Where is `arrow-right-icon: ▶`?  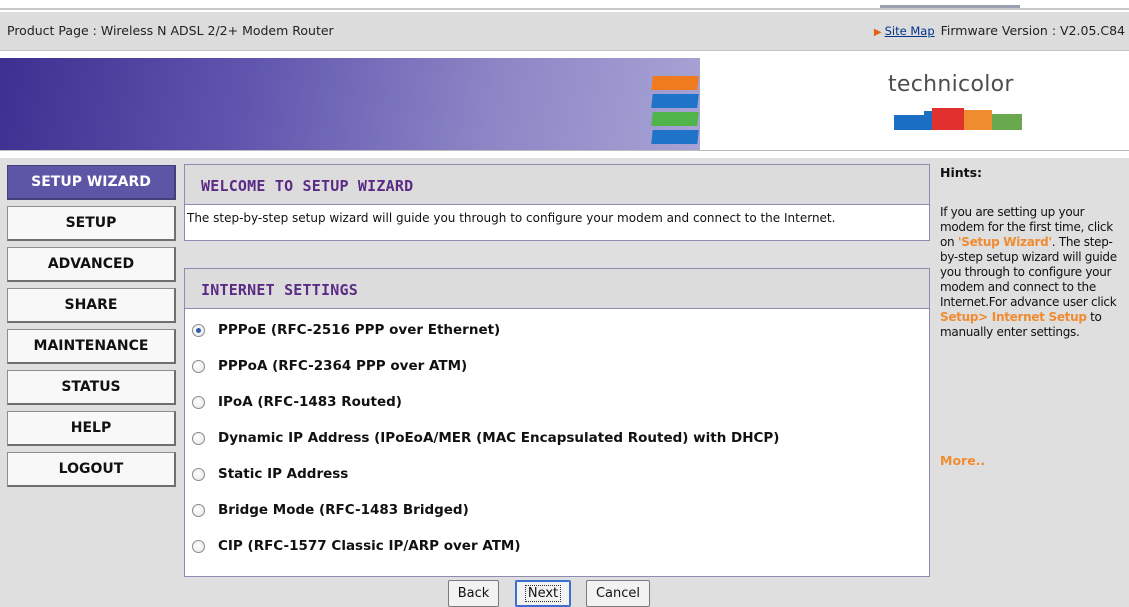 arrow-right-icon: ▶ is located at coordinates (877, 32).